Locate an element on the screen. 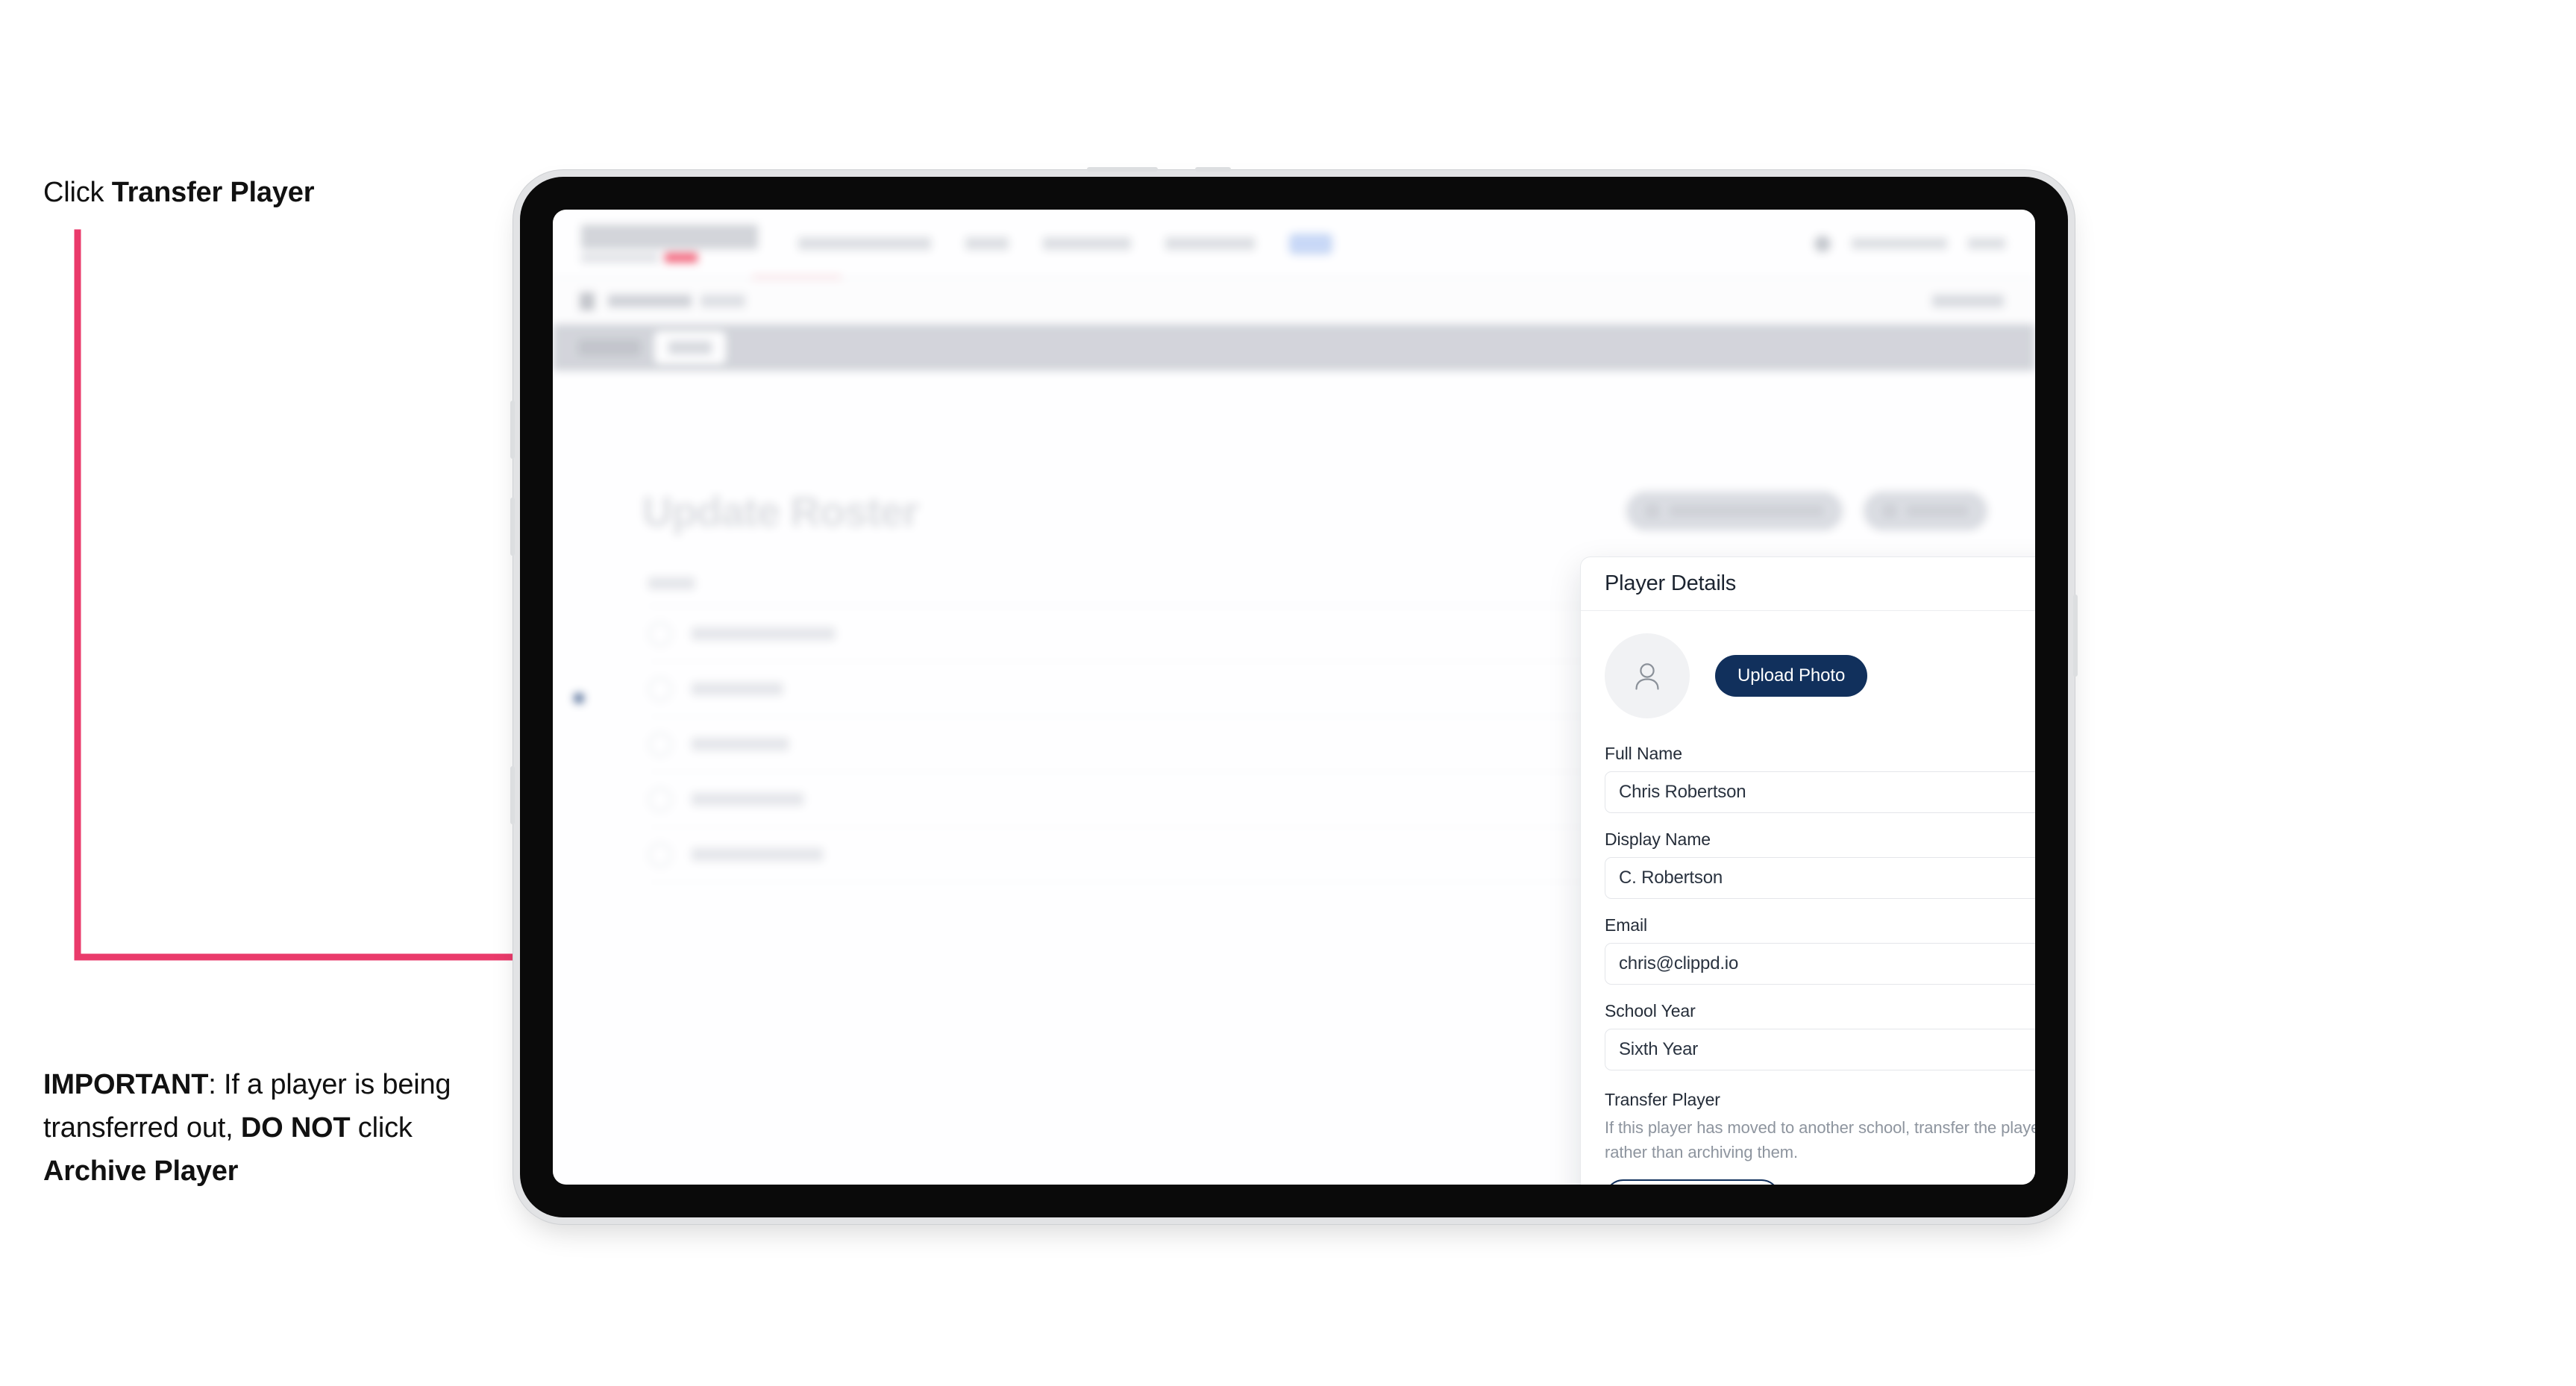  display-name-input: C. Robertson is located at coordinates (1820, 878).